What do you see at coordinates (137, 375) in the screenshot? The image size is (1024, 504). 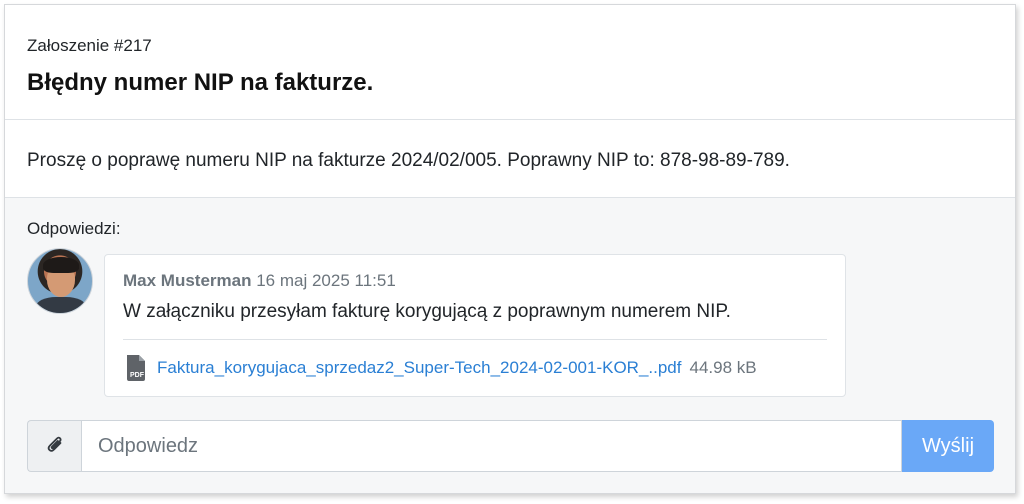 I see `svg-text: PDF` at bounding box center [137, 375].